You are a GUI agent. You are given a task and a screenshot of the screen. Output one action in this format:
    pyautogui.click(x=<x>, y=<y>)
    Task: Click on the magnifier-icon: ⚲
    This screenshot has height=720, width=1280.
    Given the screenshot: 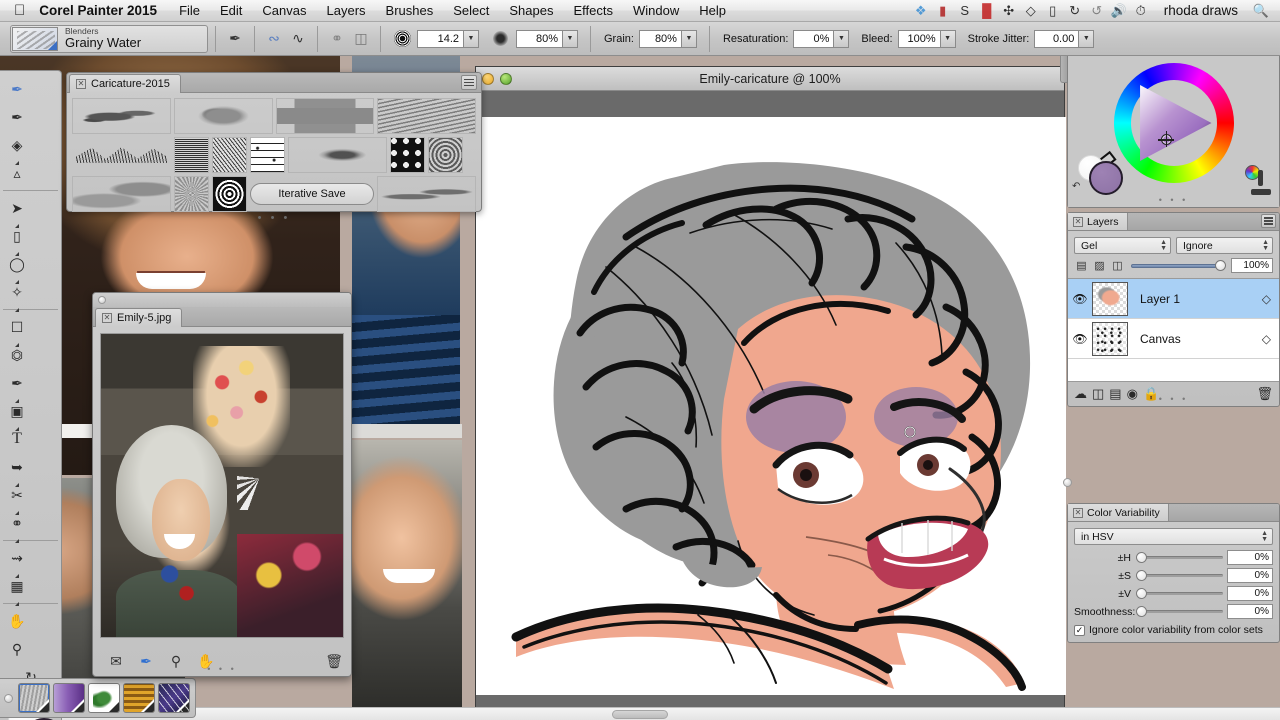 What is the action you would take?
    pyautogui.click(x=176, y=661)
    